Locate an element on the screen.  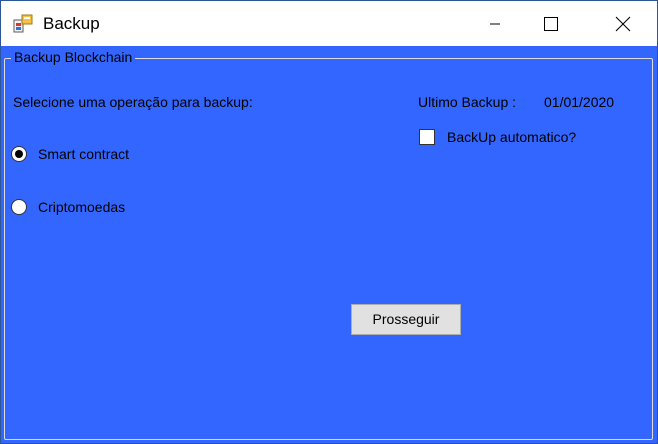
maximize-icon is located at coordinates (551, 24).